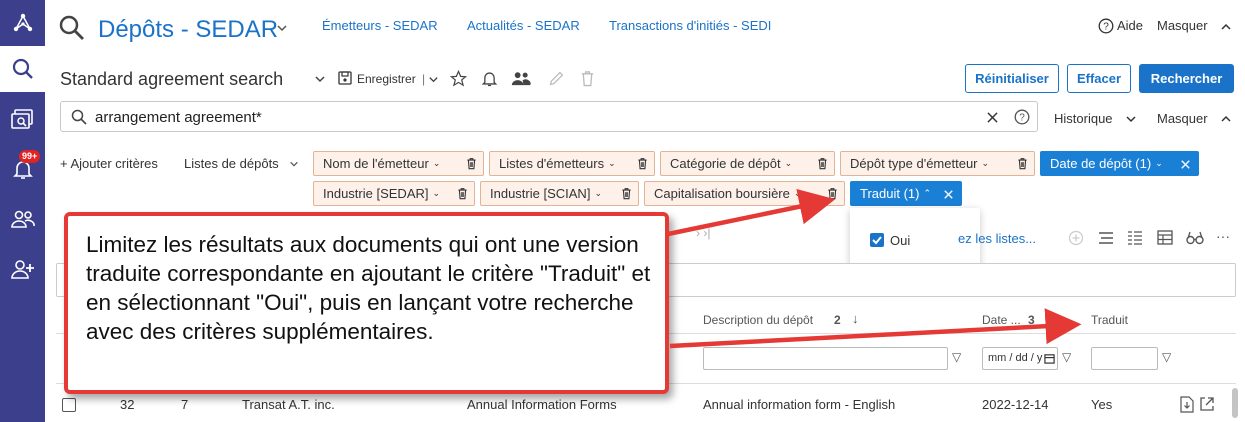 The width and height of the screenshot is (1245, 422). Describe the element at coordinates (875, 328) in the screenshot. I see `arrow-to-translated-column` at that location.